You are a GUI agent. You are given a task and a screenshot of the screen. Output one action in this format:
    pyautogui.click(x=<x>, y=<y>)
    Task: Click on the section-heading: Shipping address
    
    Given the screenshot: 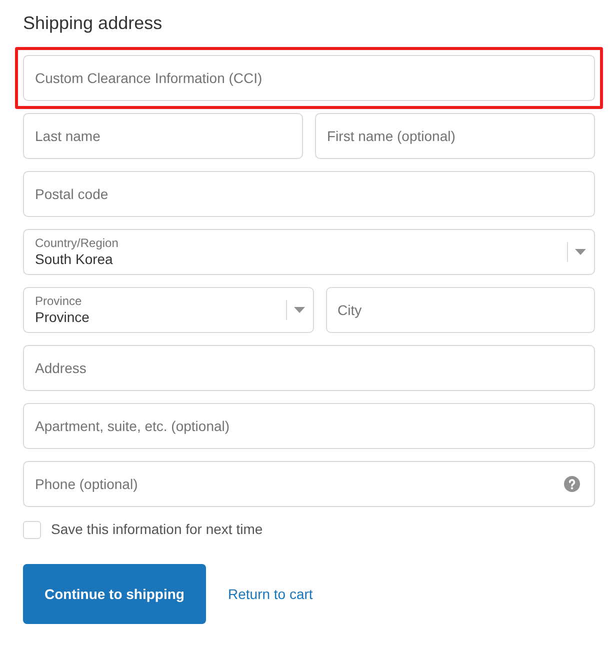 What is the action you would take?
    pyautogui.click(x=93, y=23)
    